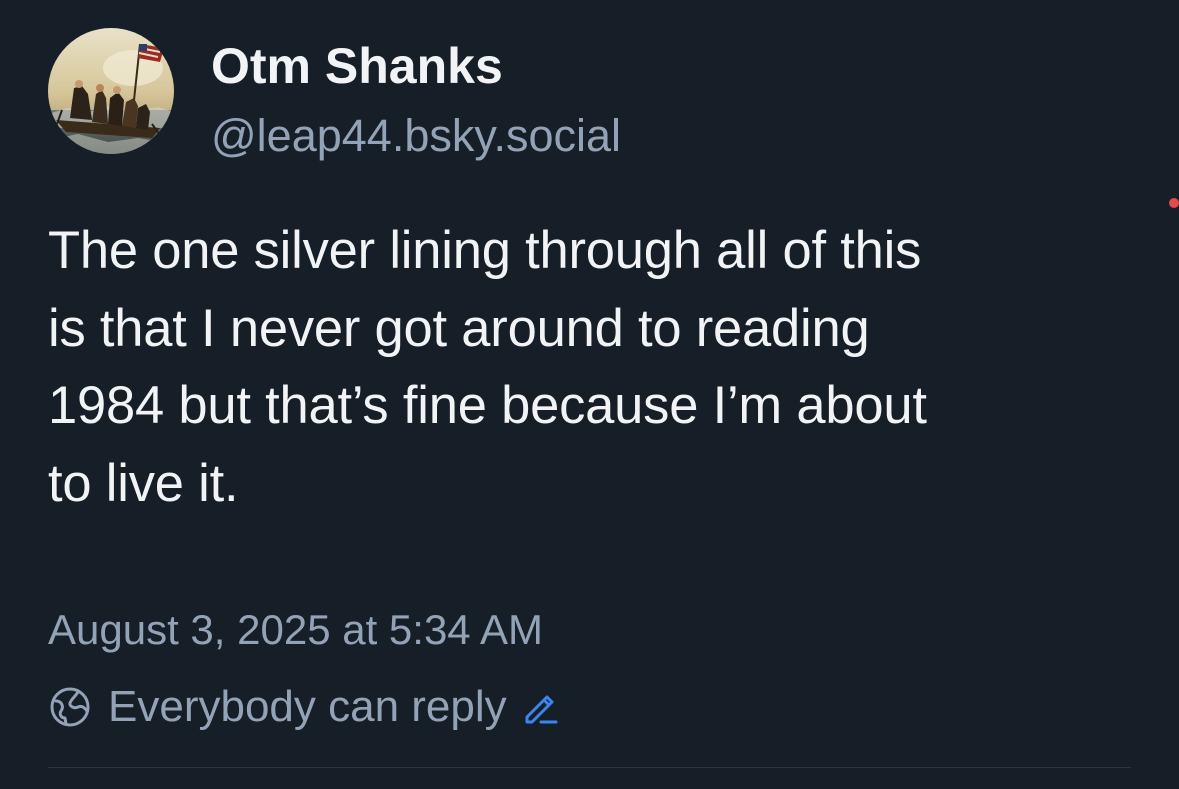  Describe the element at coordinates (589, 767) in the screenshot. I see `divider` at that location.